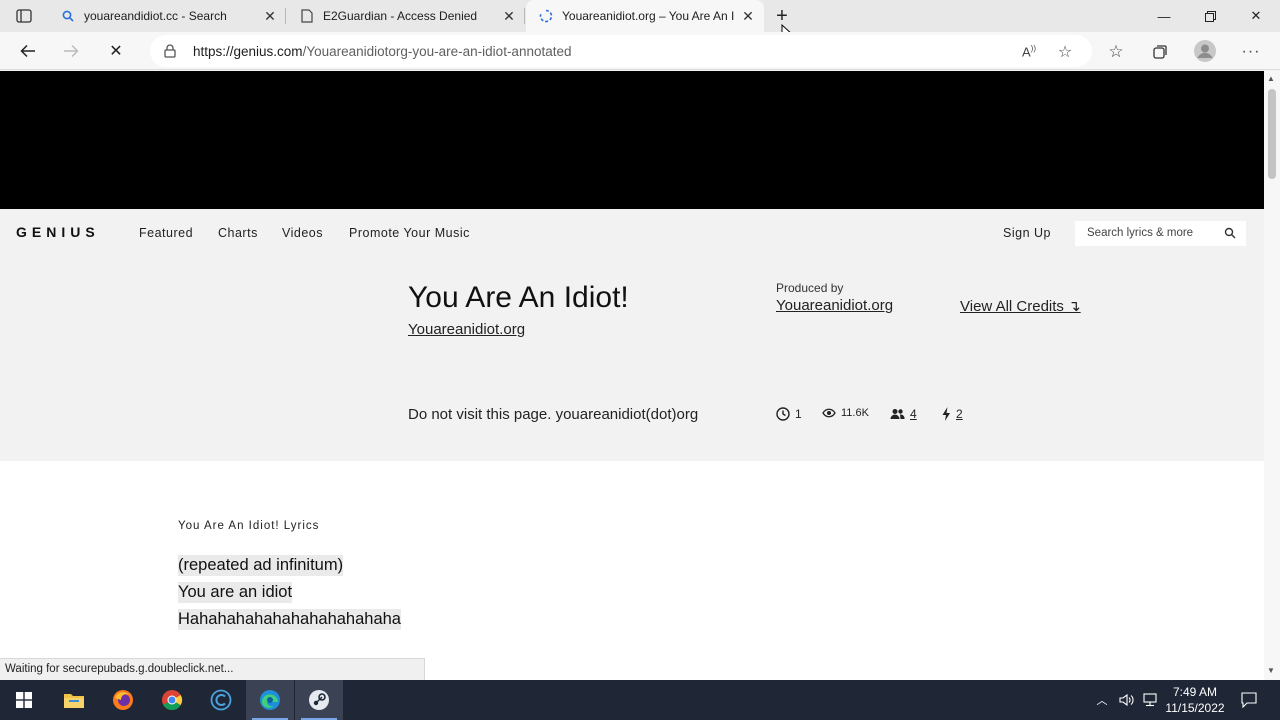  I want to click on contributors-versions-stat: 1, so click(789, 414).